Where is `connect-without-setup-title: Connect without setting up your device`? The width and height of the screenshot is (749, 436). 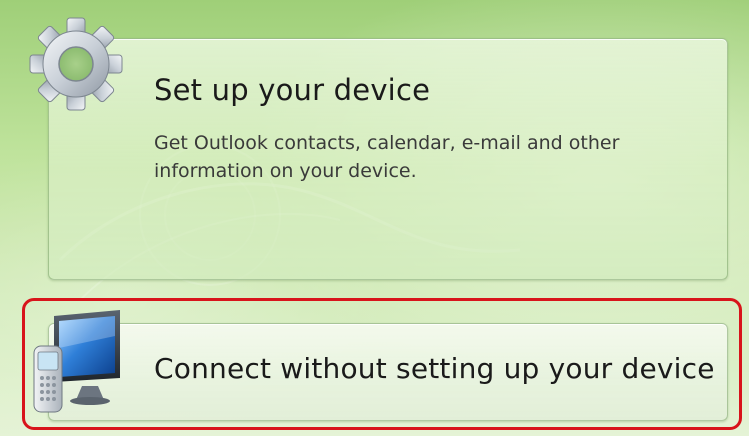
connect-without-setup-title: Connect without setting up your device is located at coordinates (434, 368).